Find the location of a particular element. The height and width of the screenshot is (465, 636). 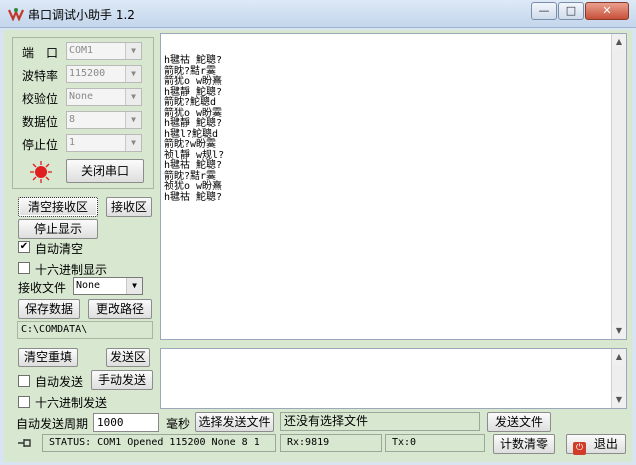

receive-line: 箭眈?鮀聰d is located at coordinates (190, 102).